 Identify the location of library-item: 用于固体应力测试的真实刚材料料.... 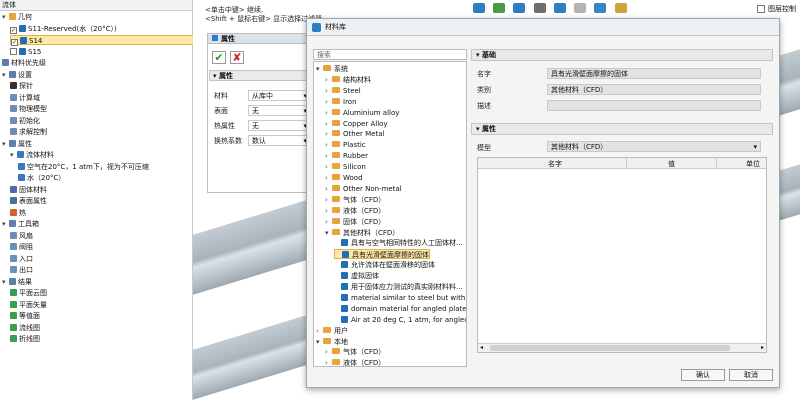
(398, 287).